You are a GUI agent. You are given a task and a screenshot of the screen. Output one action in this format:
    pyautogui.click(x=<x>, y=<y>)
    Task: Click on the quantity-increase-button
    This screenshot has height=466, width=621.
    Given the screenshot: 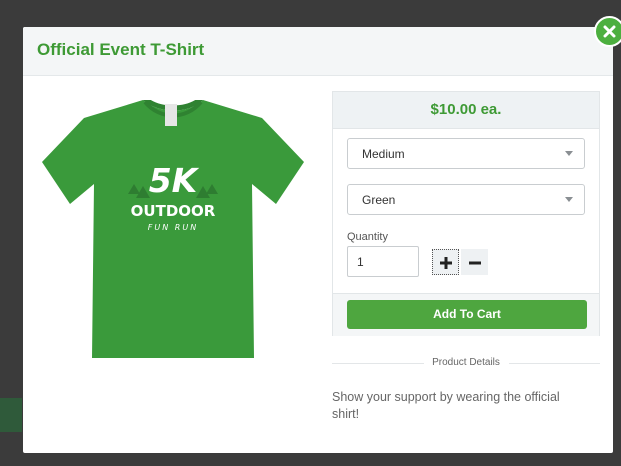 What is the action you would take?
    pyautogui.click(x=445, y=262)
    